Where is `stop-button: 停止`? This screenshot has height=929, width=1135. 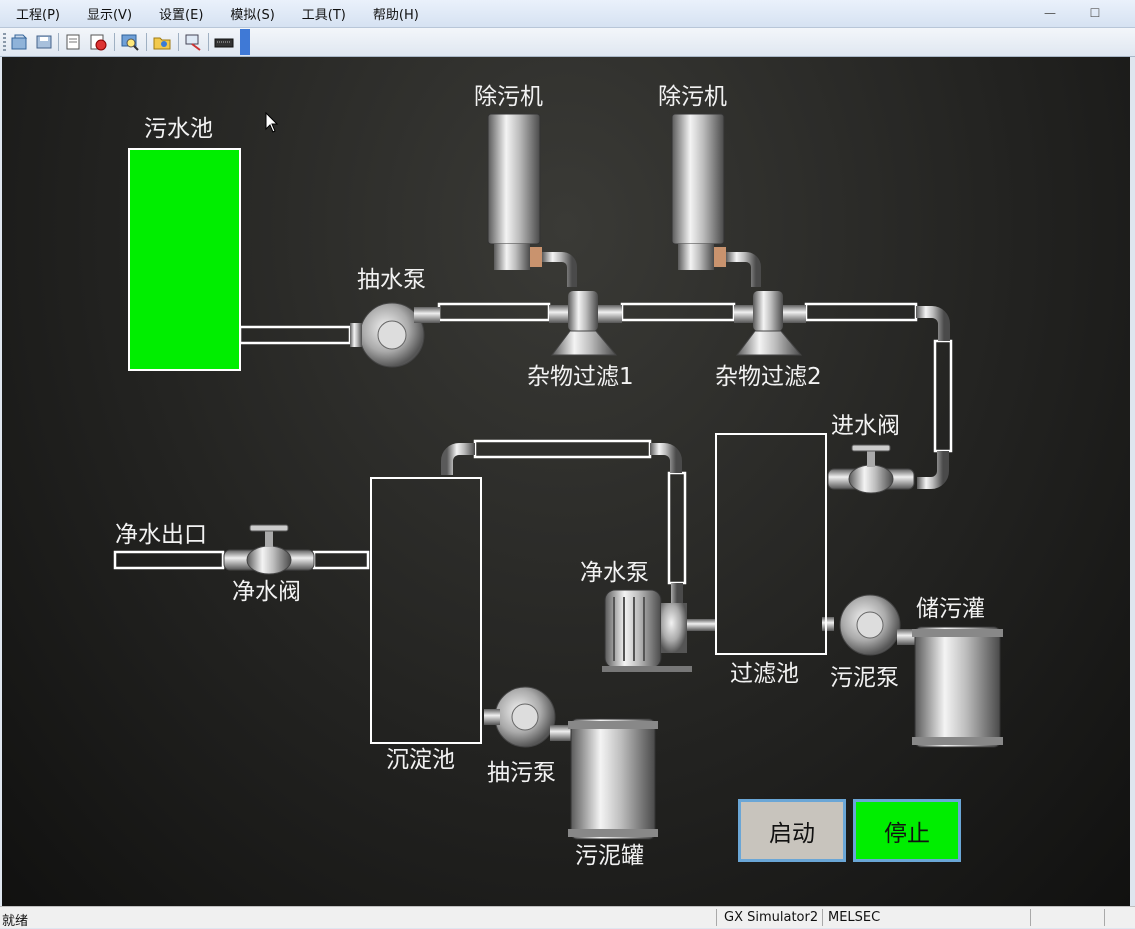
stop-button: 停止 is located at coordinates (907, 830).